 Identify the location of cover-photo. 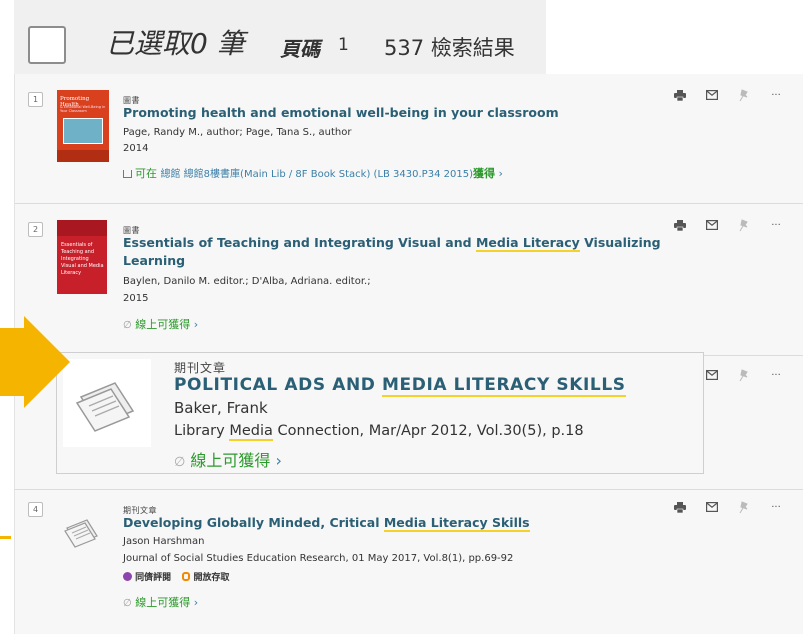
(83, 131).